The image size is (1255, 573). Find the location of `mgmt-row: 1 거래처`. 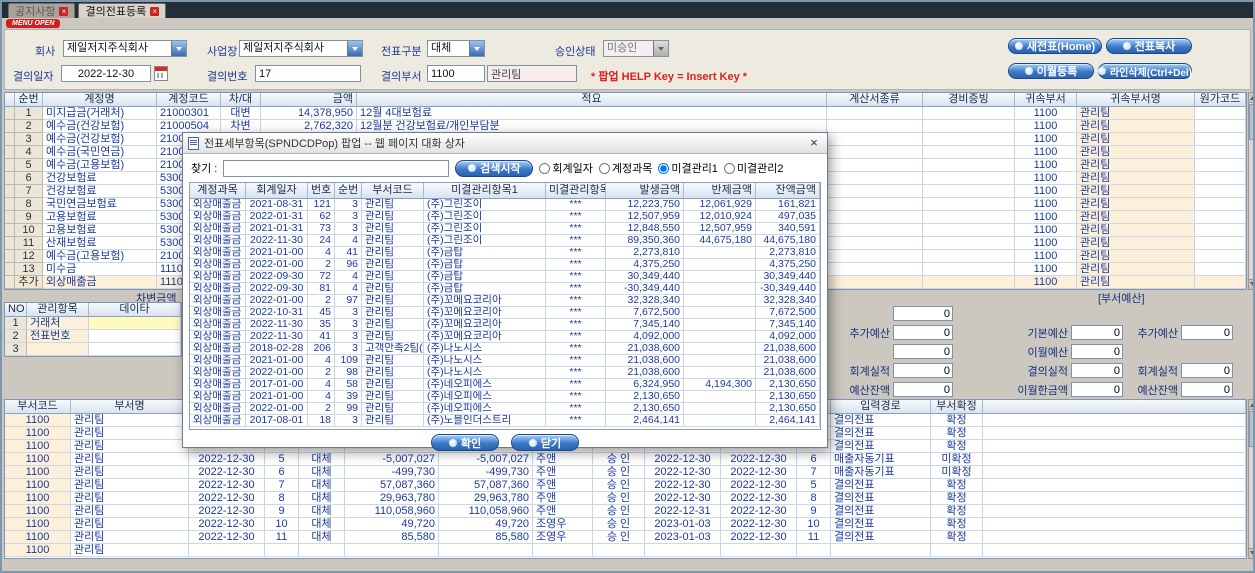

mgmt-row: 1 거래처 is located at coordinates (93, 323).